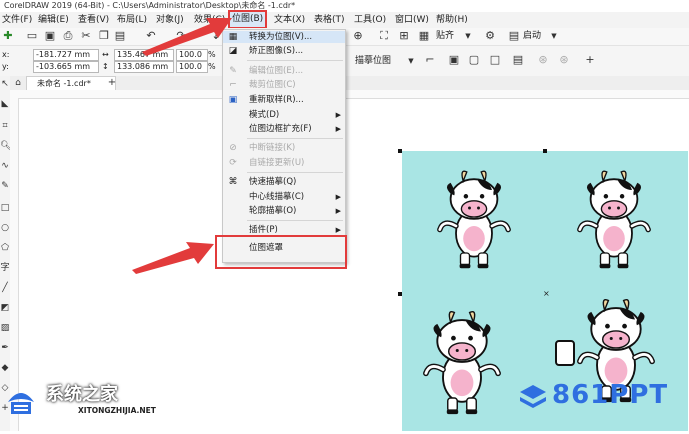  Describe the element at coordinates (5, 248) in the screenshot. I see `polygon-tool-icon: ⬠` at that location.